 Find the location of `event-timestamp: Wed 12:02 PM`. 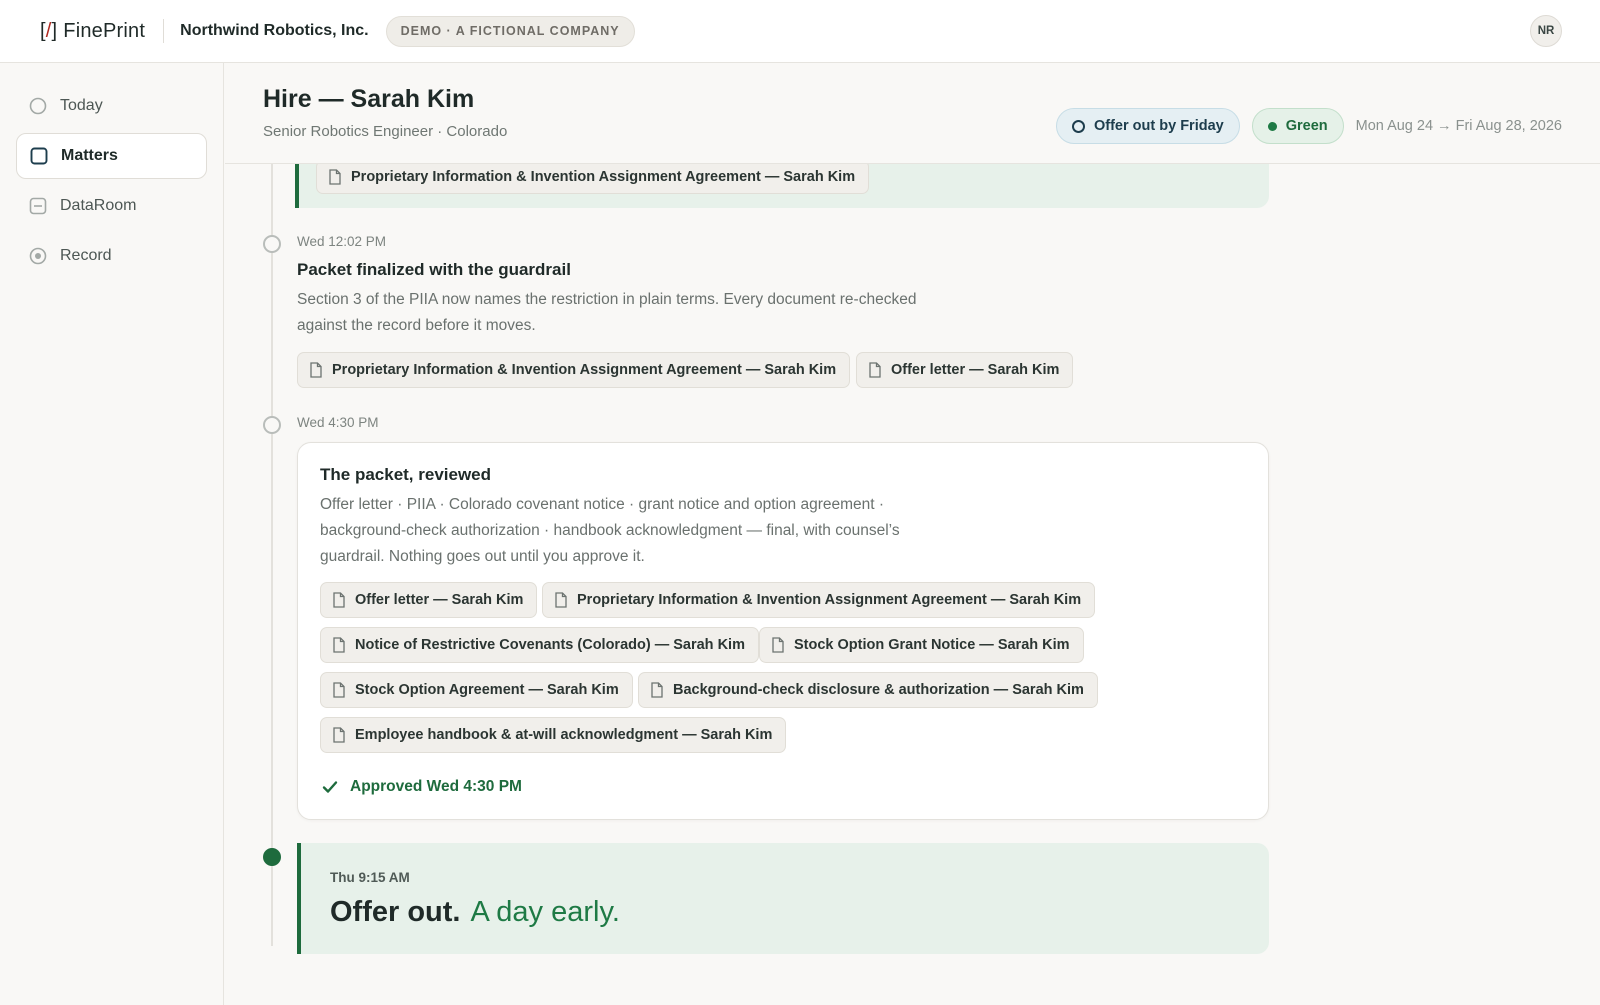

event-timestamp: Wed 12:02 PM is located at coordinates (342, 241).